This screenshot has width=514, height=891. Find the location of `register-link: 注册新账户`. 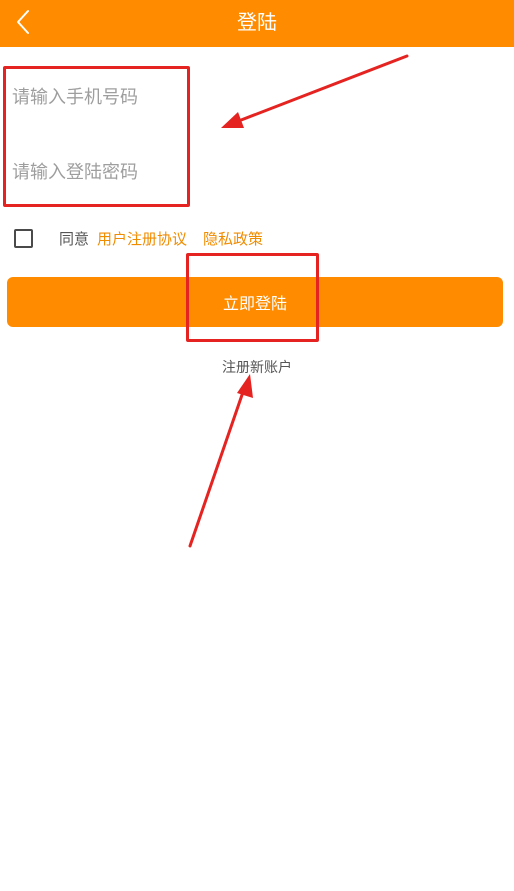

register-link: 注册新账户 is located at coordinates (257, 367).